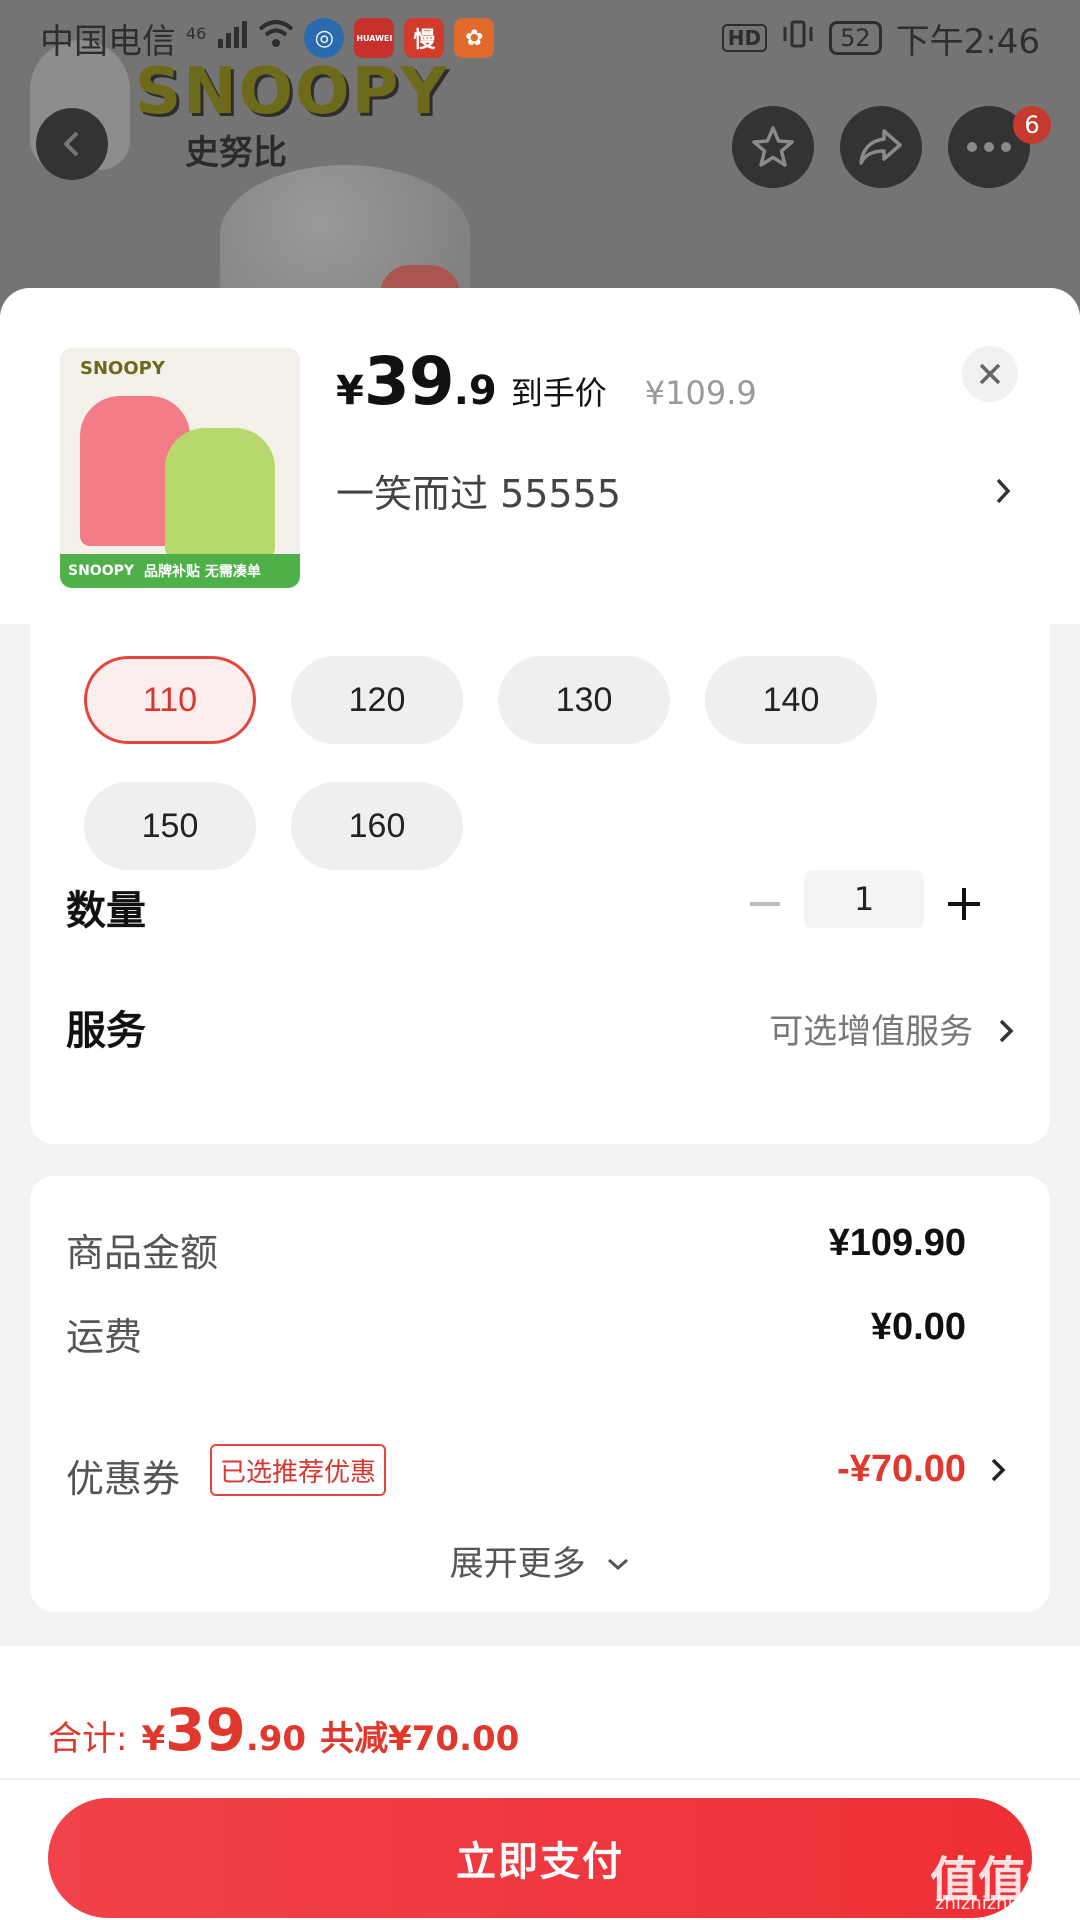  What do you see at coordinates (540, 1858) in the screenshot?
I see `pay-now-button: 立即支付` at bounding box center [540, 1858].